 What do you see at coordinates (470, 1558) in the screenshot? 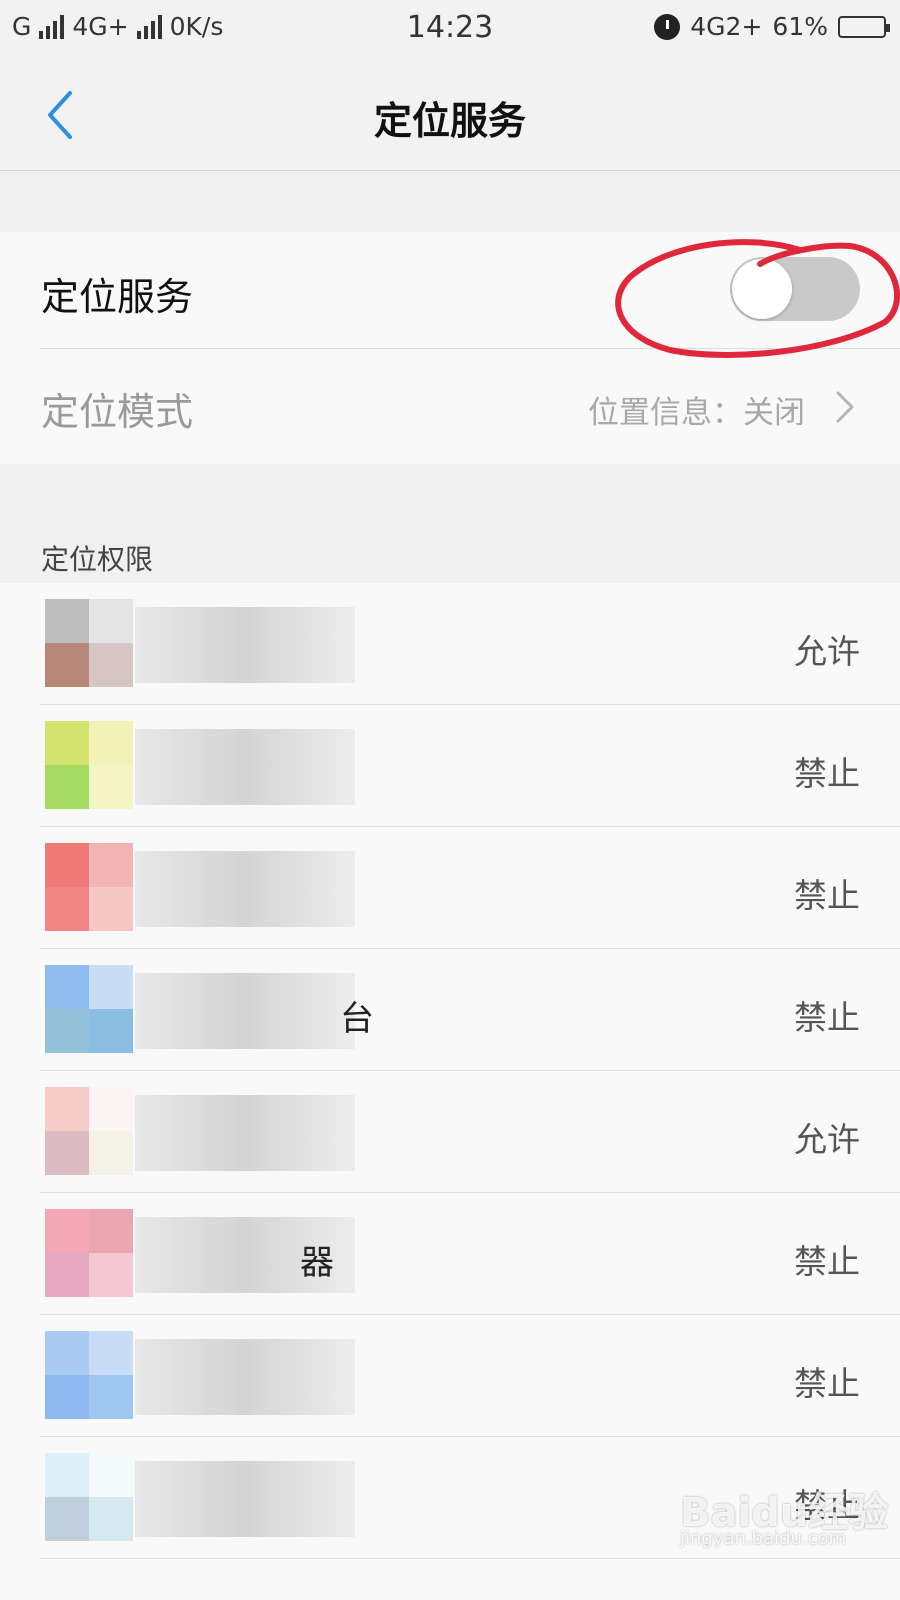
I see `divider` at bounding box center [470, 1558].